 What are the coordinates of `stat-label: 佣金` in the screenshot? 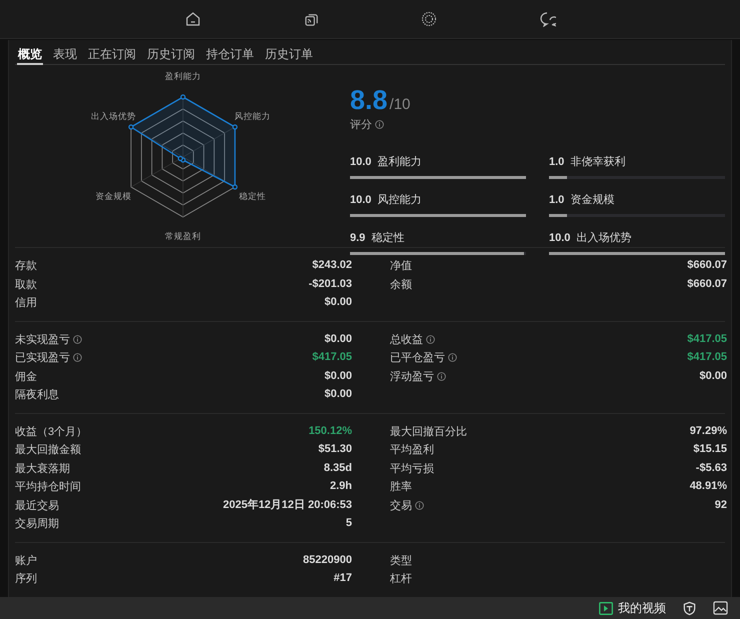 It's located at (26, 377).